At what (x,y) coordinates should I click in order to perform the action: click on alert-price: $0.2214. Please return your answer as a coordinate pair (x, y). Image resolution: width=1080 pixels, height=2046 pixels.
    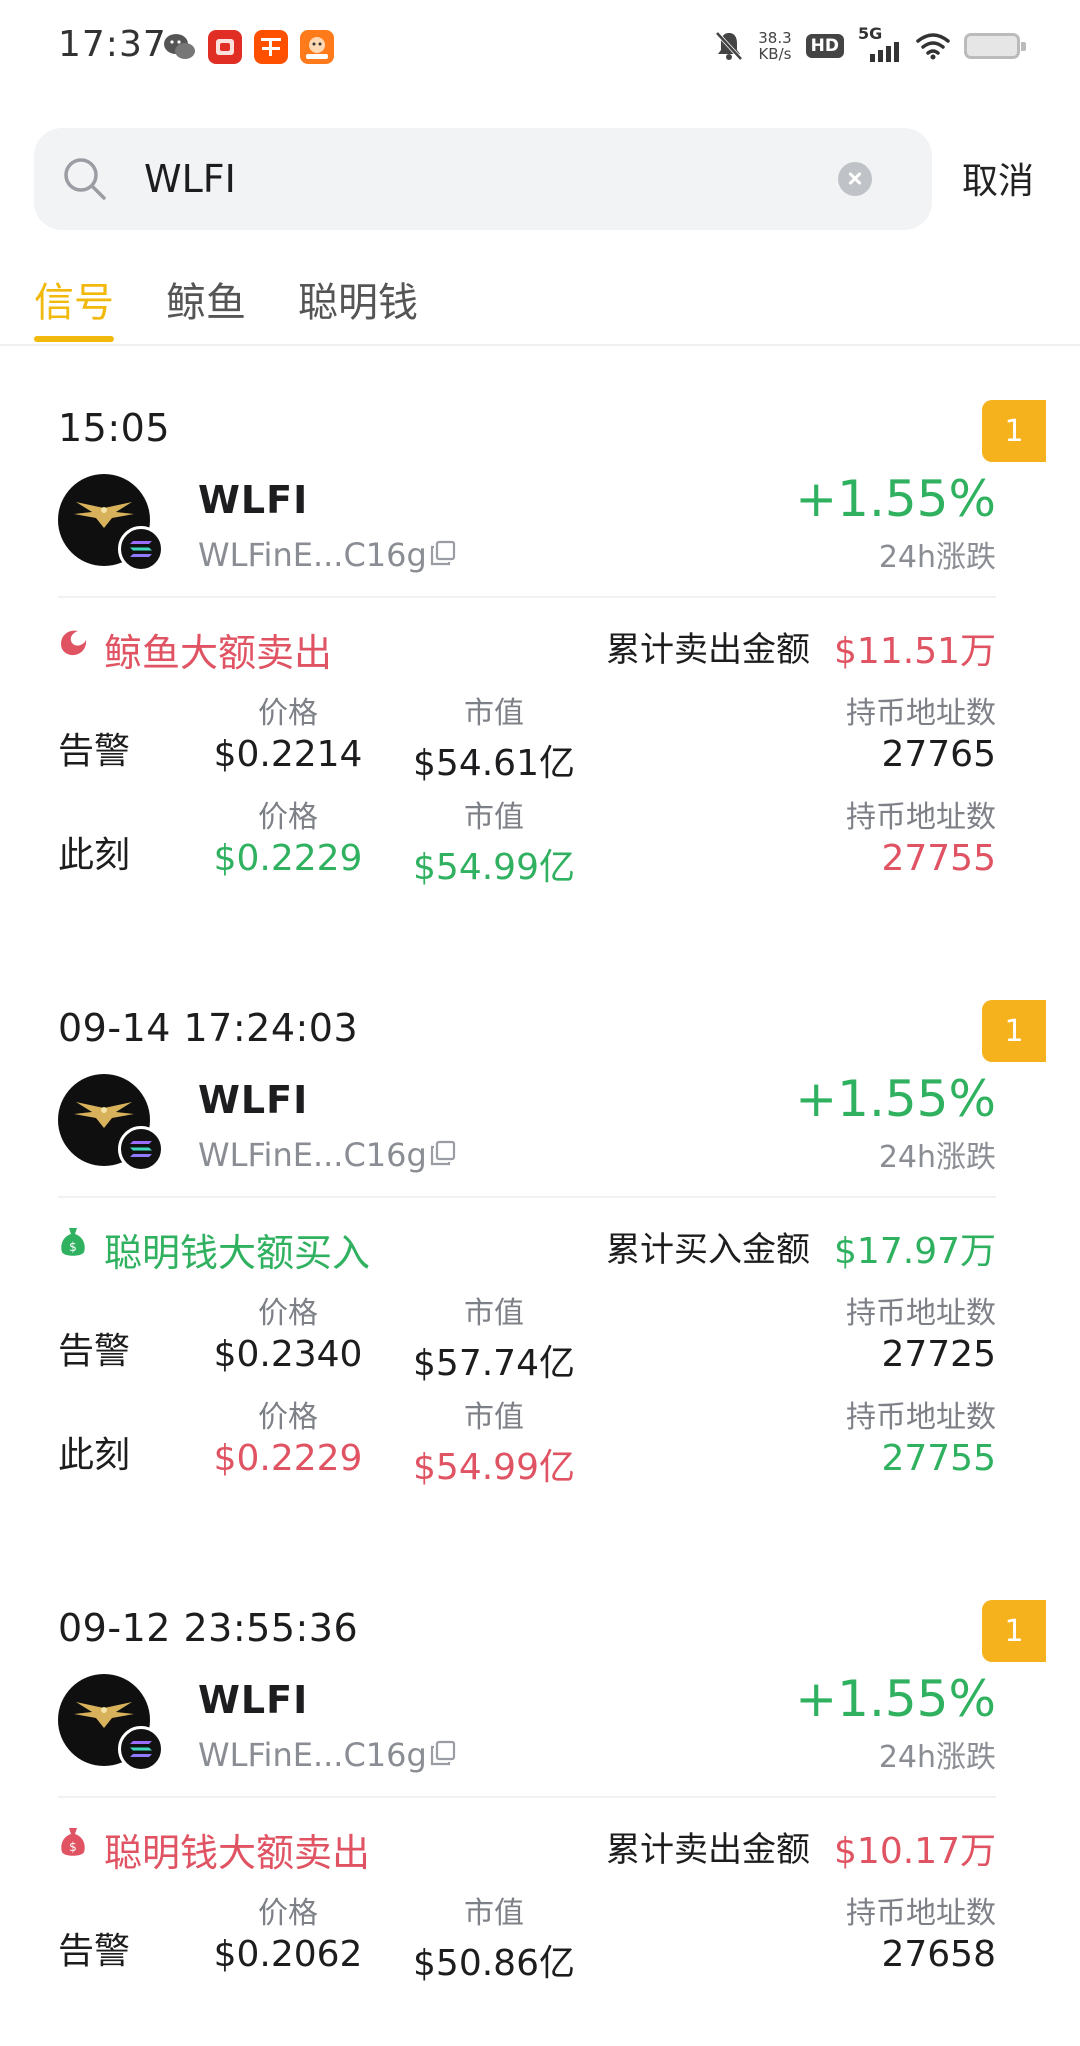
    Looking at the image, I should click on (288, 754).